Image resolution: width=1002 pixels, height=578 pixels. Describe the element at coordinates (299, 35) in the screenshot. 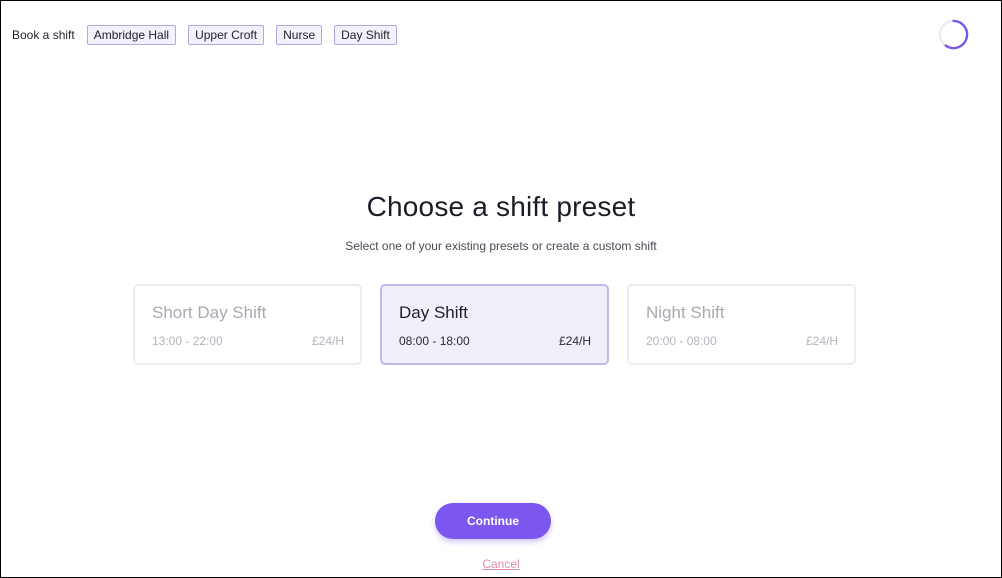

I see `breadcrumb-chip-role: Nurse` at that location.